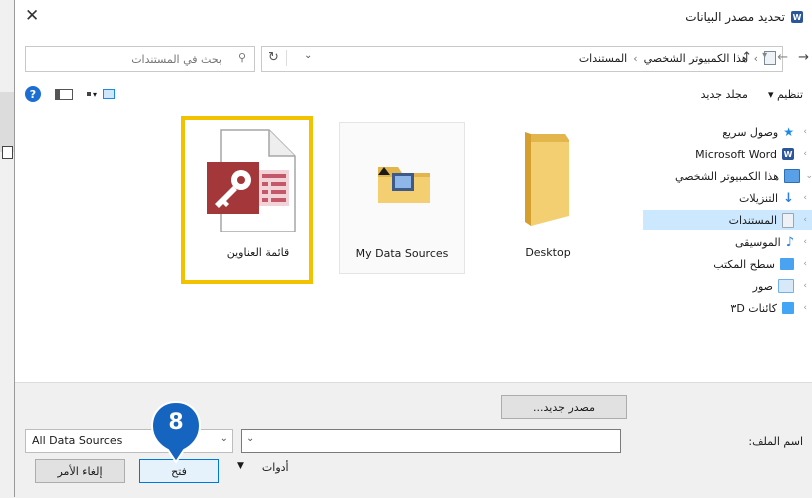 The image size is (812, 498). I want to click on background-window-edge, so click(7, 122).